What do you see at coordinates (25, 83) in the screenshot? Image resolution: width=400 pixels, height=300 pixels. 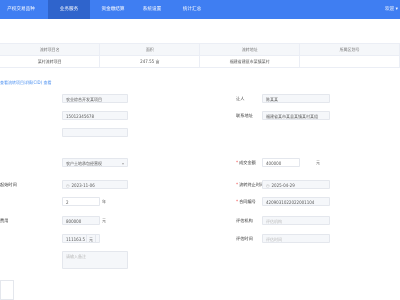 I see `view-details-link: 查看流转项目详情(CID) 查看` at bounding box center [25, 83].